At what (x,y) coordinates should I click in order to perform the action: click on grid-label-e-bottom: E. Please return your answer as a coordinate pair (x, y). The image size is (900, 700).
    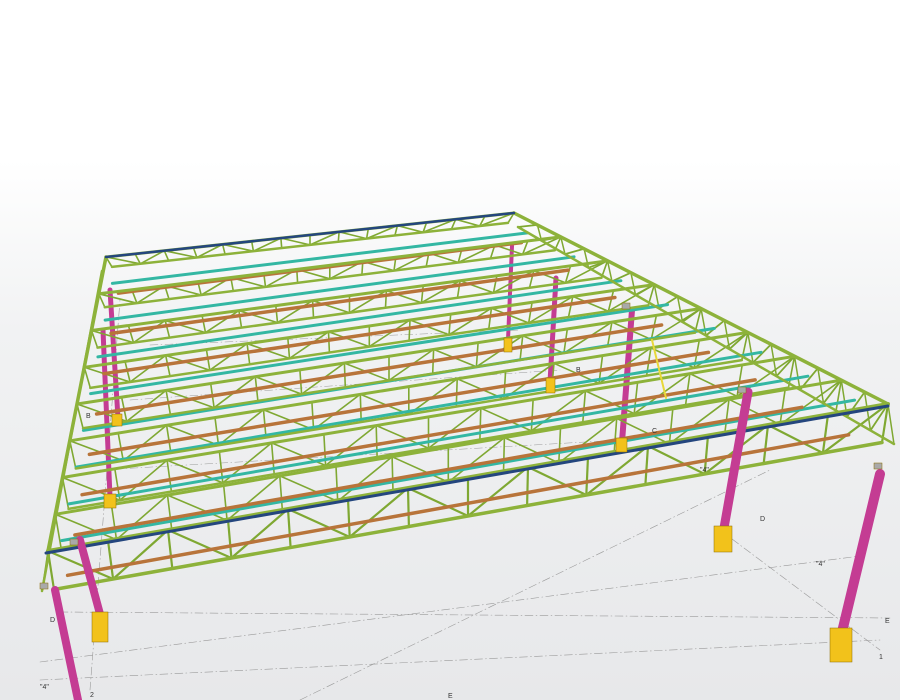
    Looking at the image, I should click on (450, 696).